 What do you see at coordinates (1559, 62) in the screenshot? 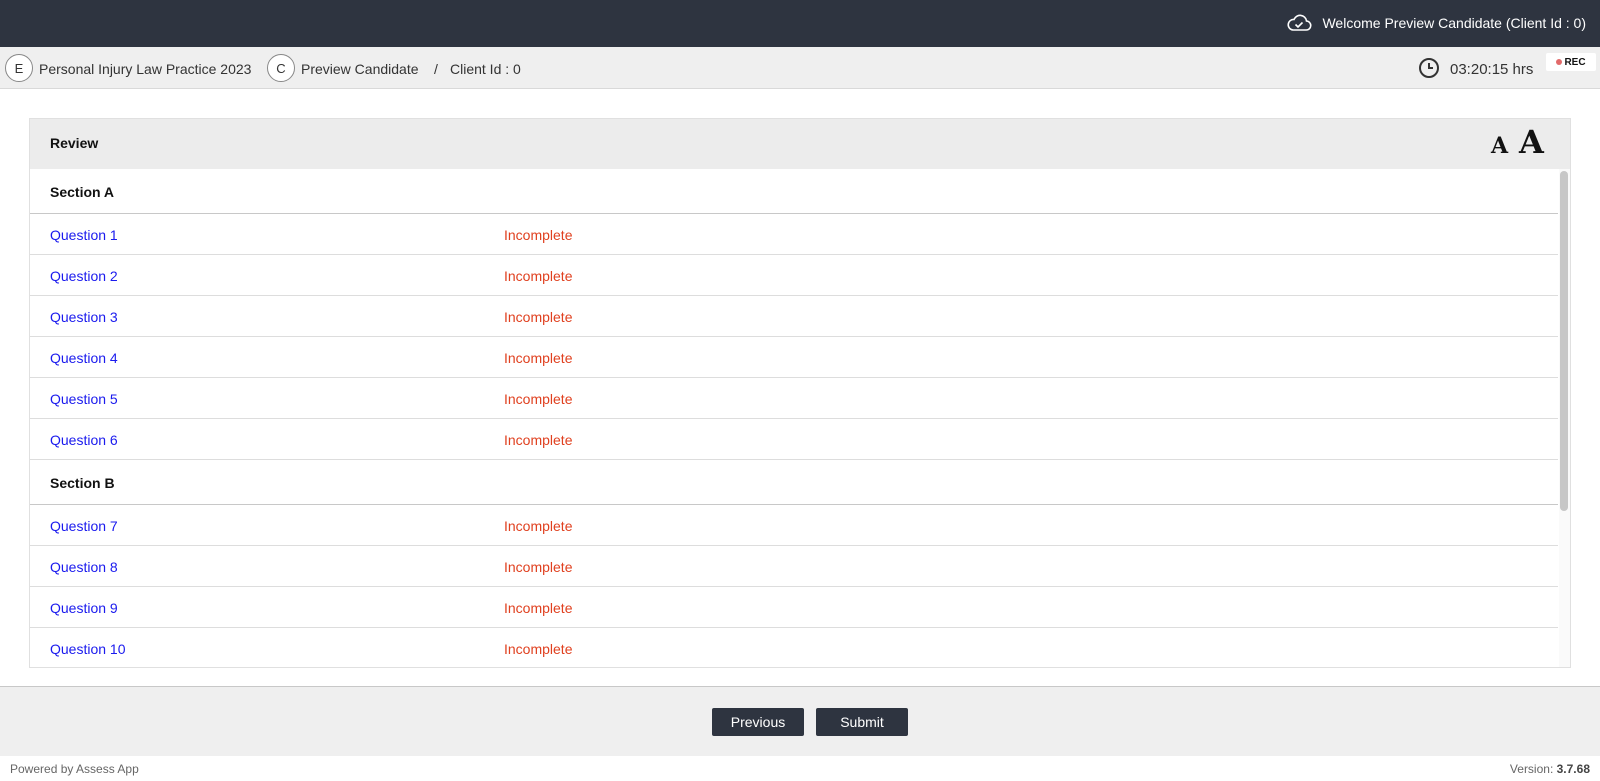
I see `record-dot-icon` at bounding box center [1559, 62].